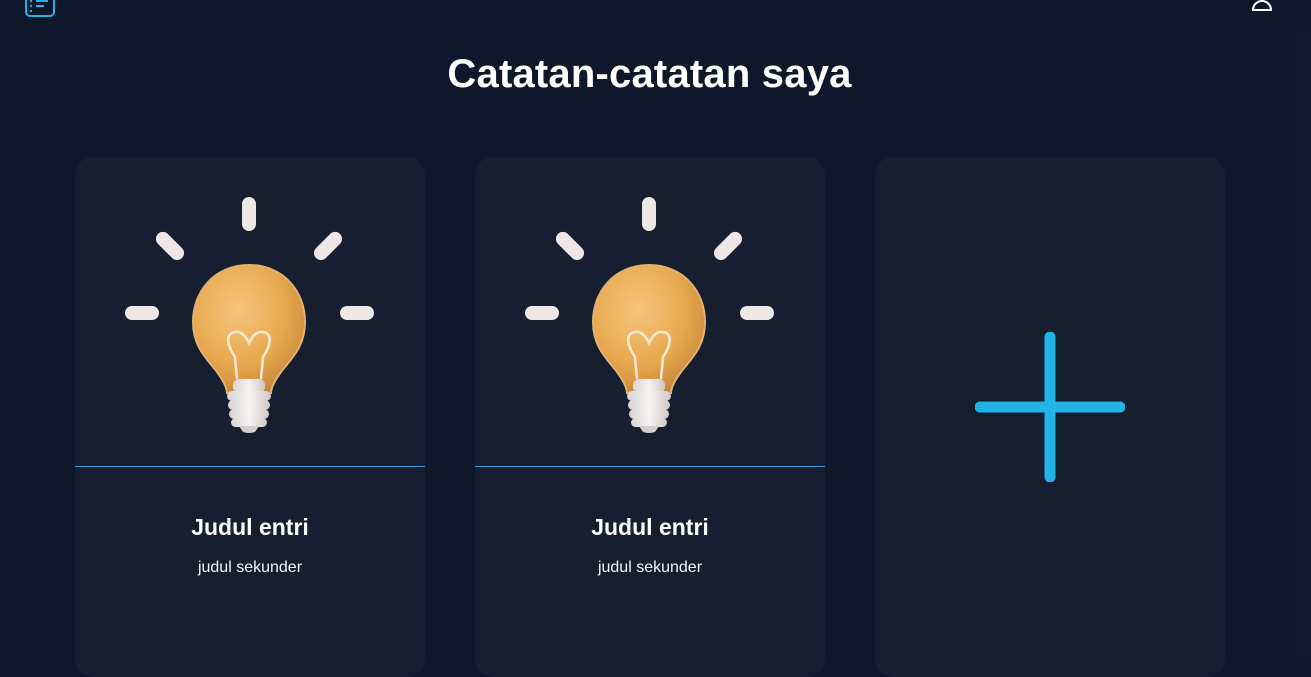 Image resolution: width=1311 pixels, height=677 pixels. I want to click on plus-icon, so click(1050, 407).